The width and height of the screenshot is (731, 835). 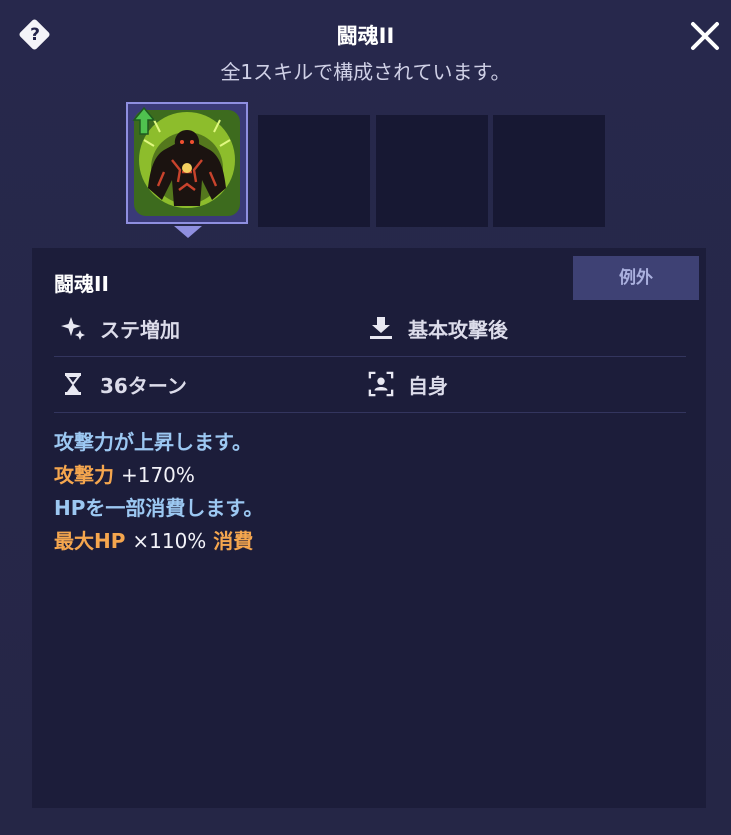 What do you see at coordinates (233, 541) in the screenshot?
I see `stat-suffix: 消費` at bounding box center [233, 541].